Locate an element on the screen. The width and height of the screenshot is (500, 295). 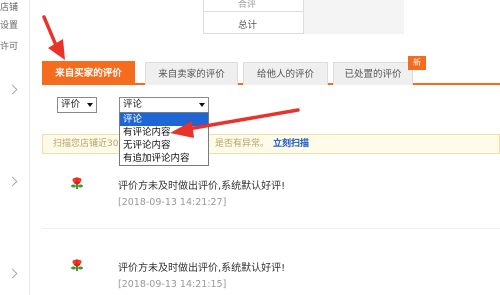
tab-handled: 已处置的评价 is located at coordinates (373, 73).